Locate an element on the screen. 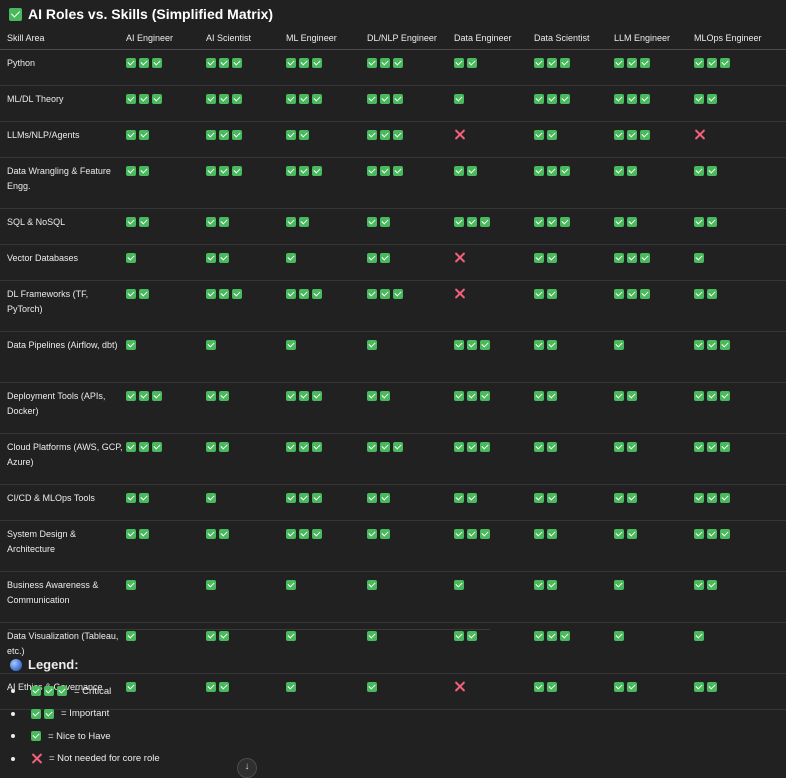 Image resolution: width=786 pixels, height=778 pixels. legend-item: = Not needed for core role is located at coordinates (85, 759).